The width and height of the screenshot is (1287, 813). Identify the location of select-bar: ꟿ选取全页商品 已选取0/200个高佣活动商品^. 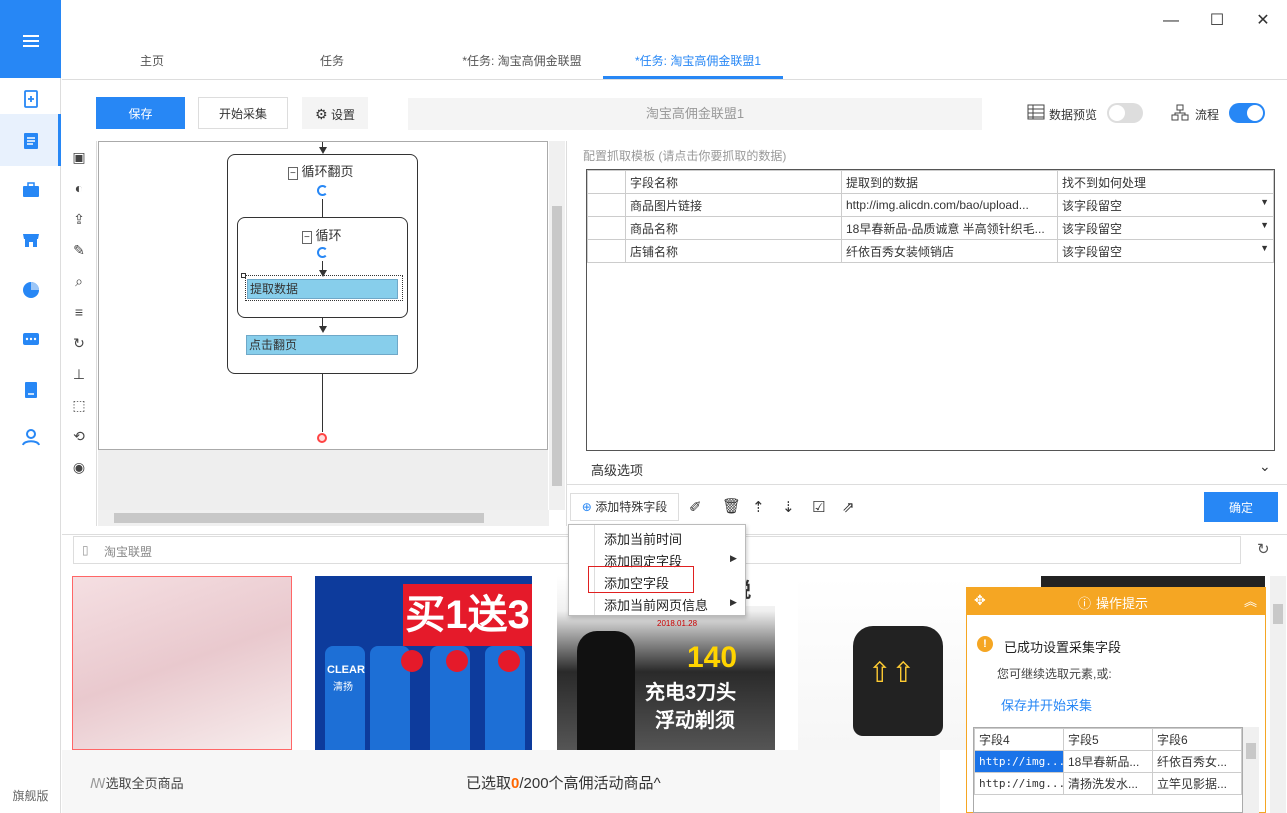
(501, 781).